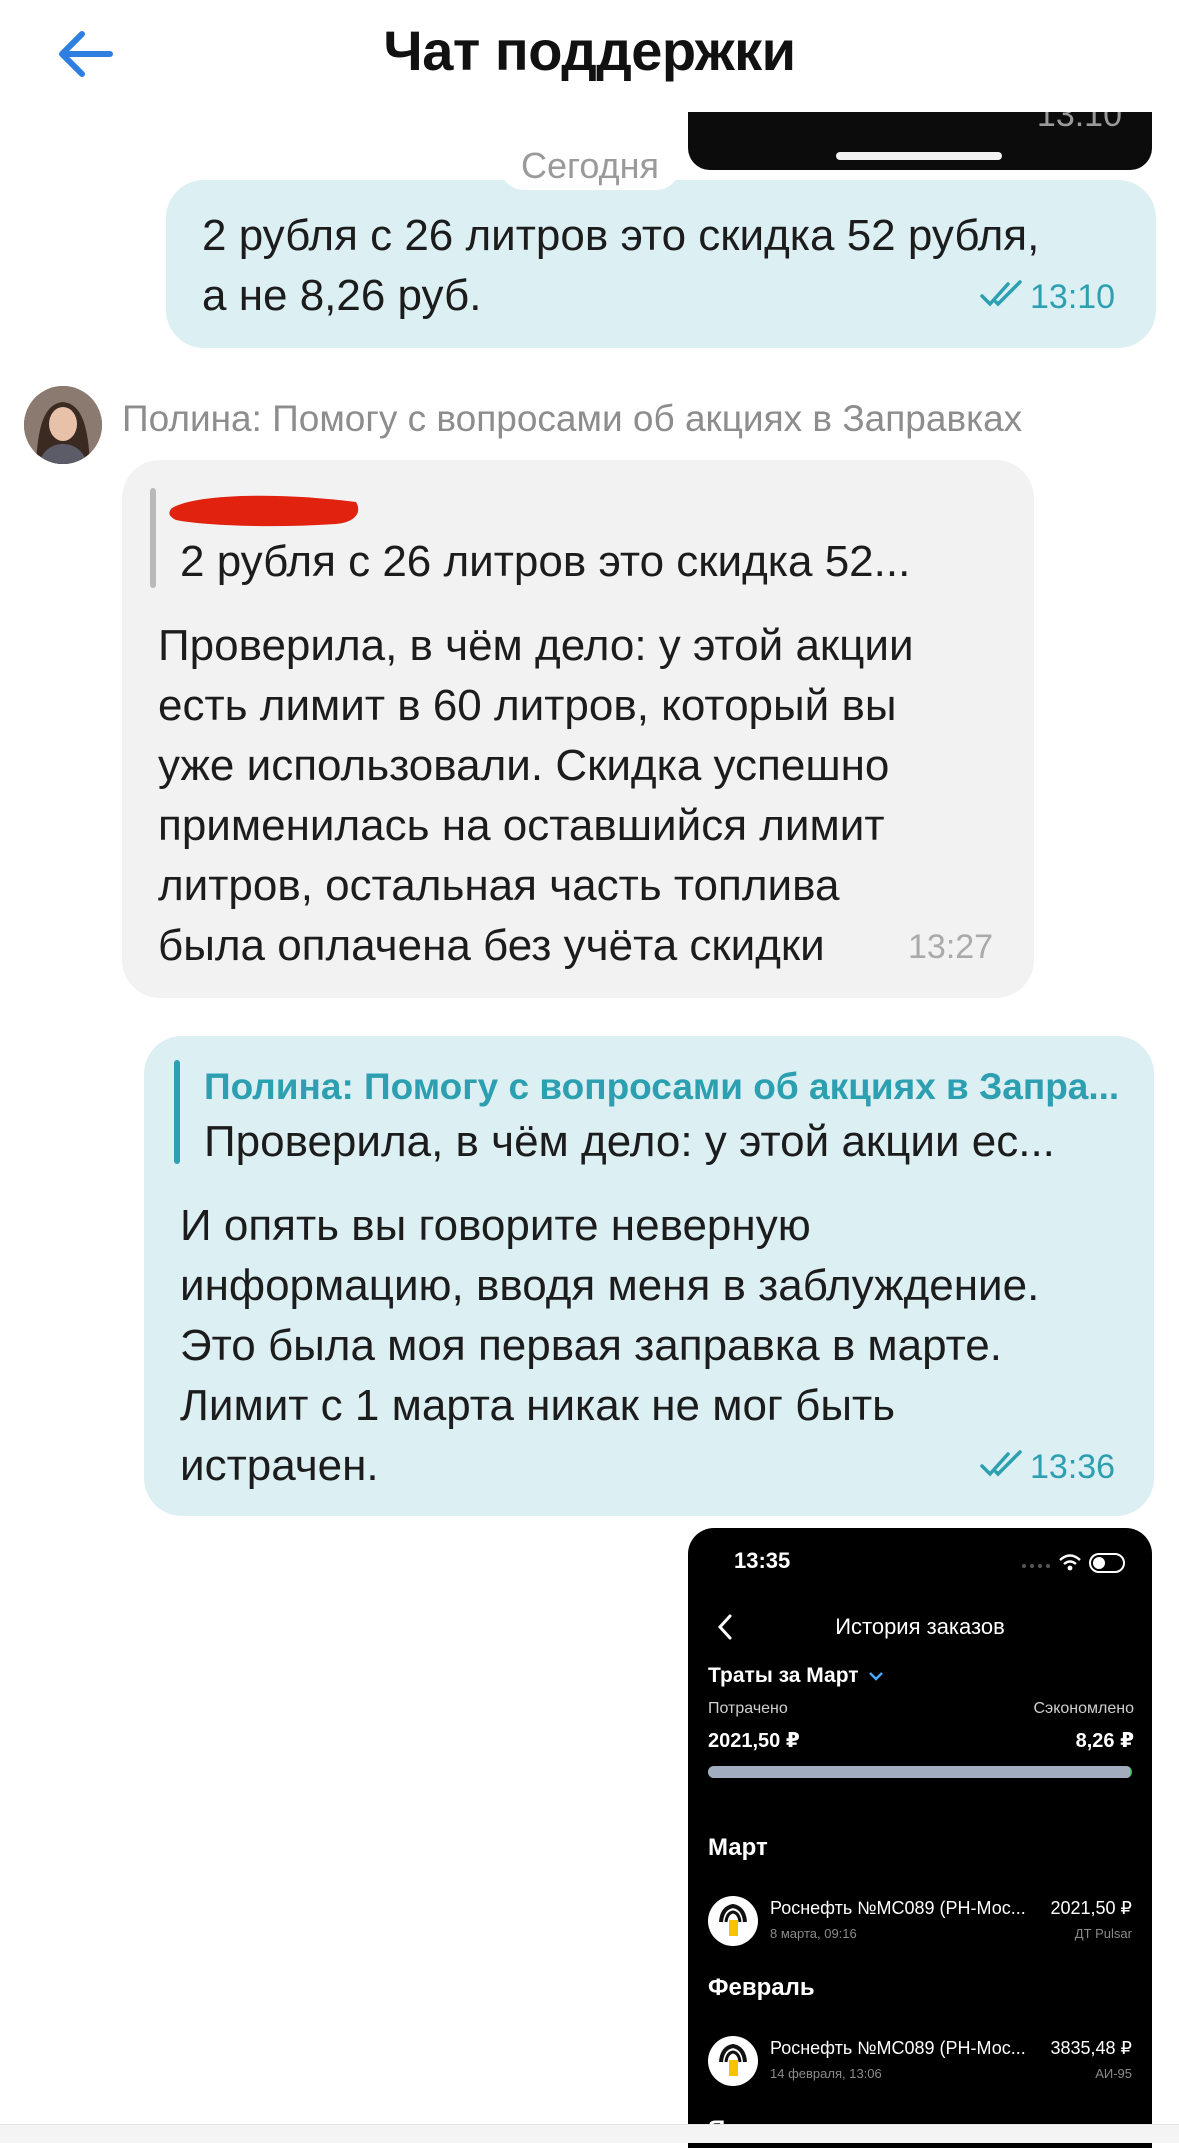  I want to click on message-line: информацию, вводя меня в заблуждение., so click(610, 1285).